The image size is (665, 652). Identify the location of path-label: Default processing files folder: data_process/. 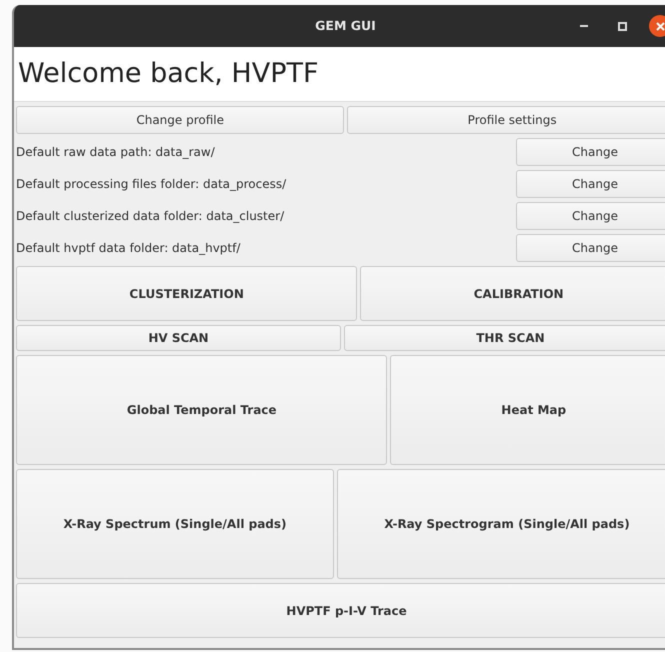
(152, 184).